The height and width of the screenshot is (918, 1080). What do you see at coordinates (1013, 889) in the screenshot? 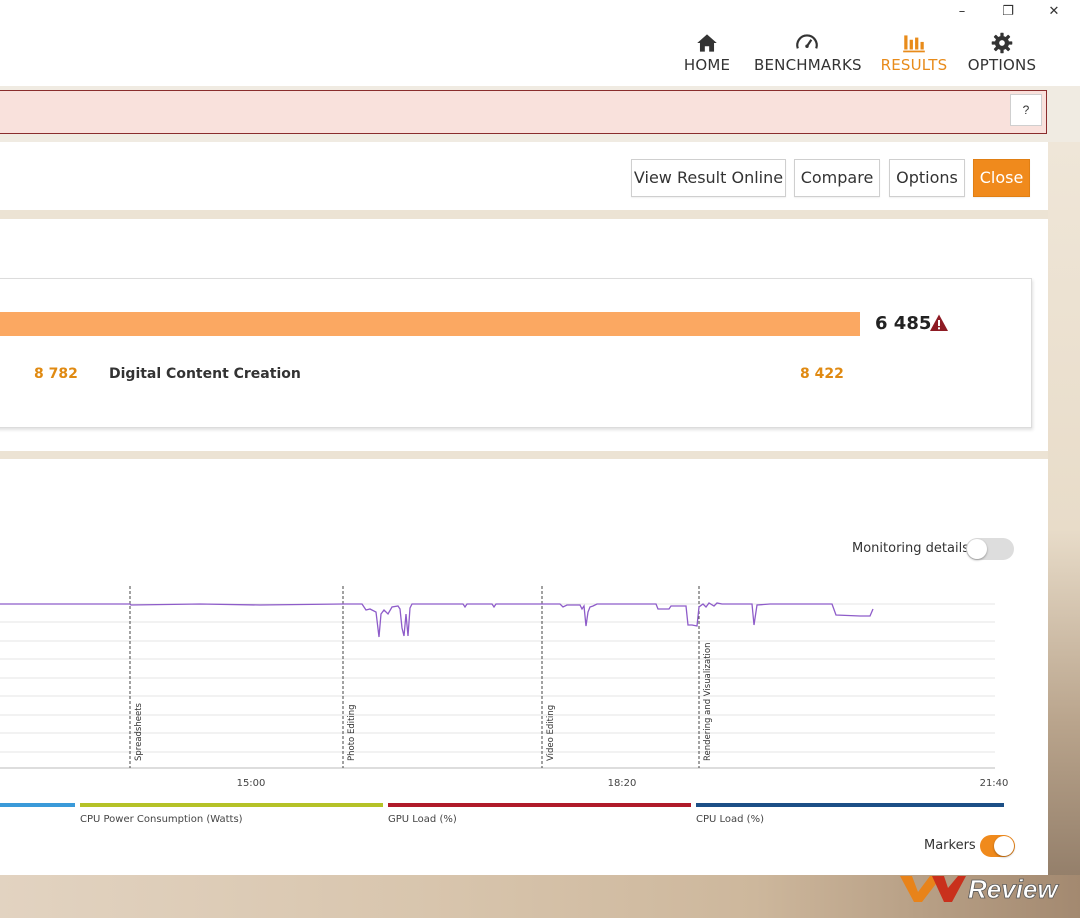
I see `svg-text: Review` at bounding box center [1013, 889].